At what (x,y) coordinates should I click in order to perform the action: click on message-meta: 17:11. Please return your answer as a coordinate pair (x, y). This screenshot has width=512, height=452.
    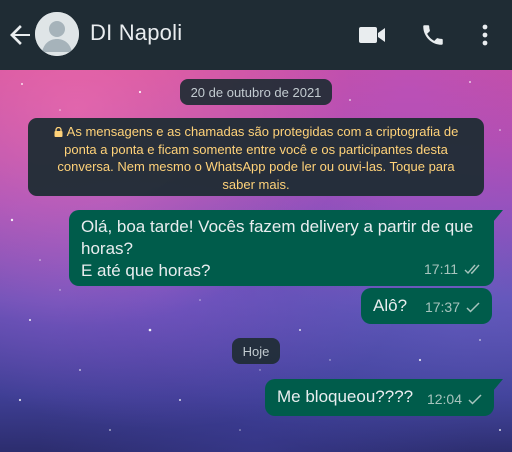
    Looking at the image, I should click on (453, 269).